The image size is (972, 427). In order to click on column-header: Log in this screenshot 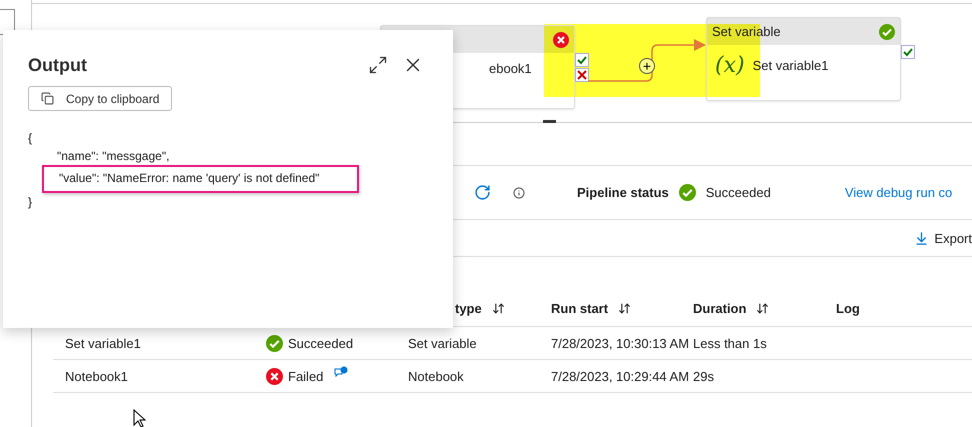, I will do `click(848, 308)`.